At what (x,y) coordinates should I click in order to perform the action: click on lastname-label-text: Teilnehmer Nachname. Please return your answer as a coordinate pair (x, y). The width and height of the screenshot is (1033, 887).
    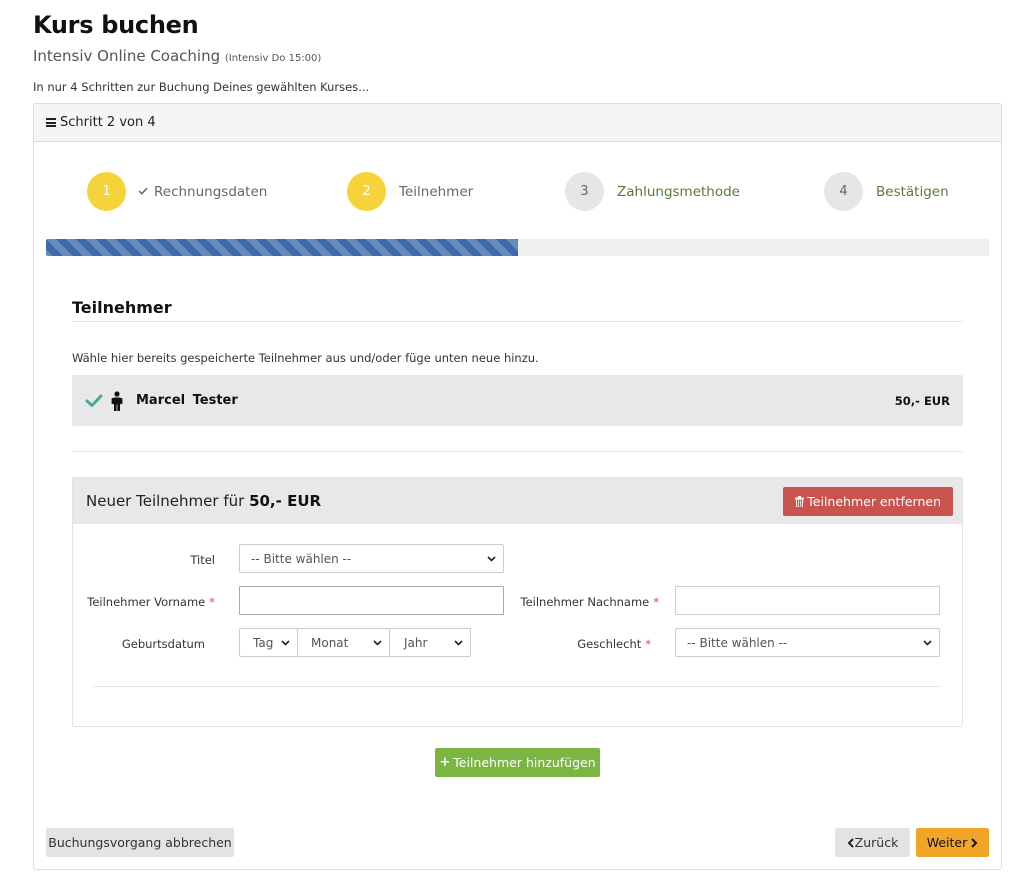
    Looking at the image, I should click on (585, 602).